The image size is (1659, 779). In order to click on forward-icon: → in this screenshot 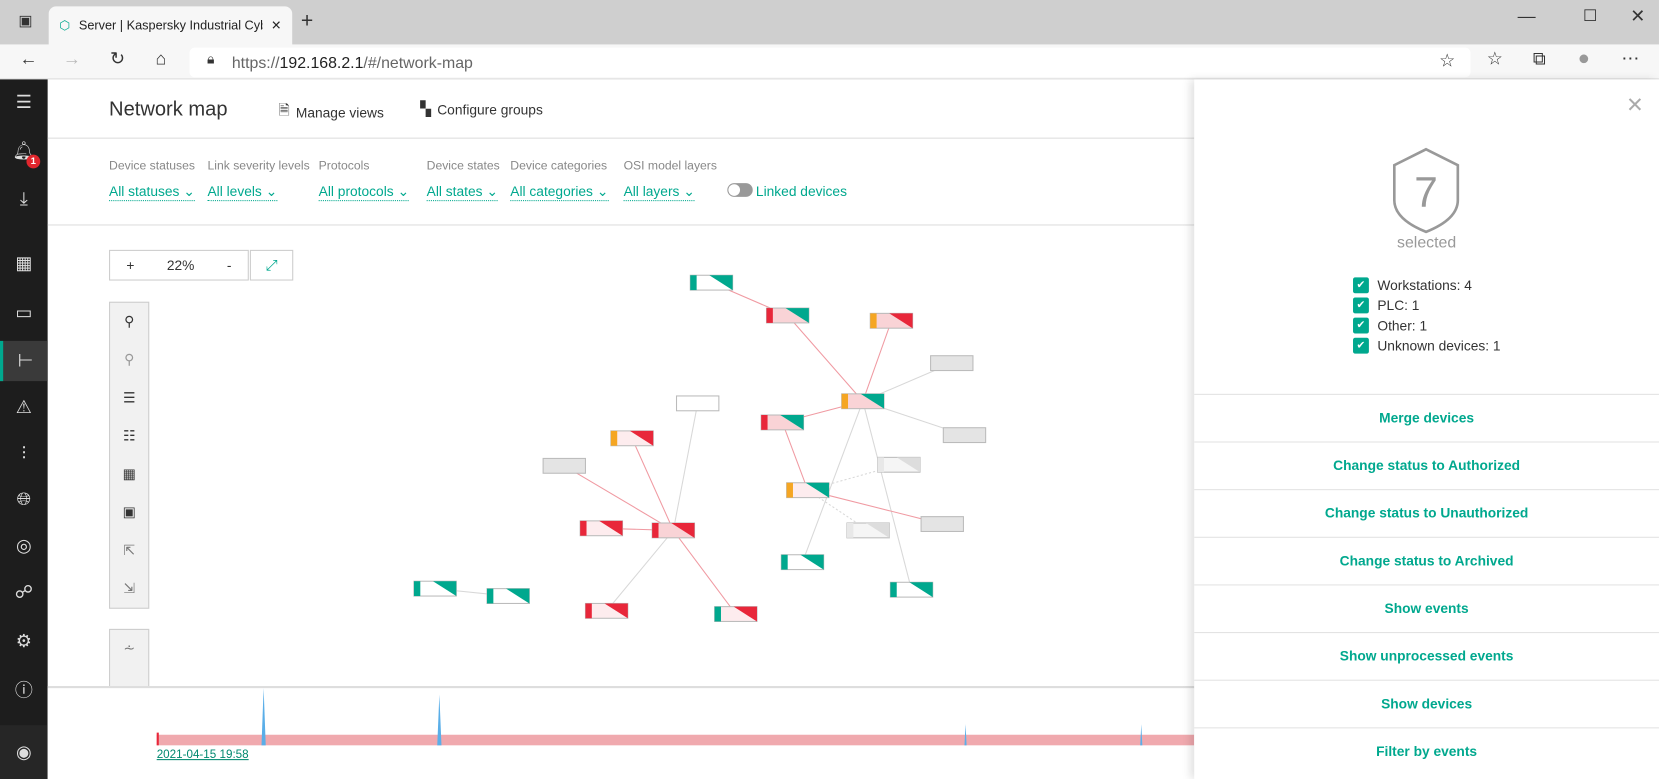, I will do `click(71, 59)`.